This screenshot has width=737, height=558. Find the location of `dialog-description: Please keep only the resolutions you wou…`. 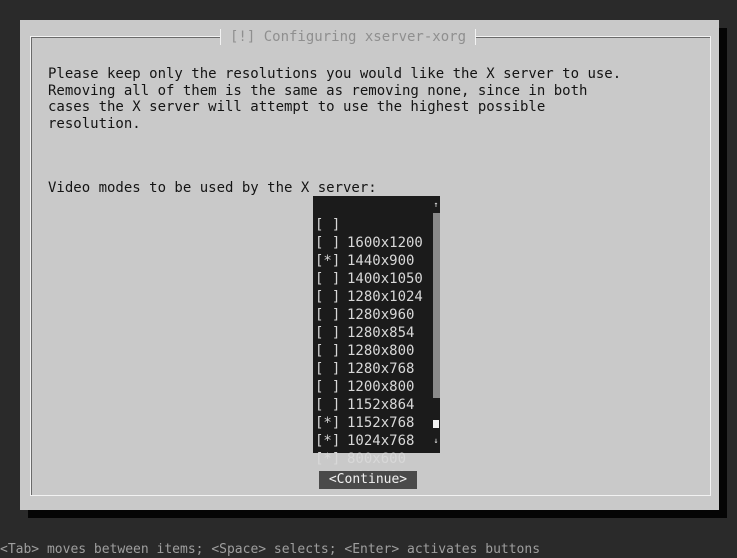

dialog-description: Please keep only the resolutions you wou… is located at coordinates (335, 99).